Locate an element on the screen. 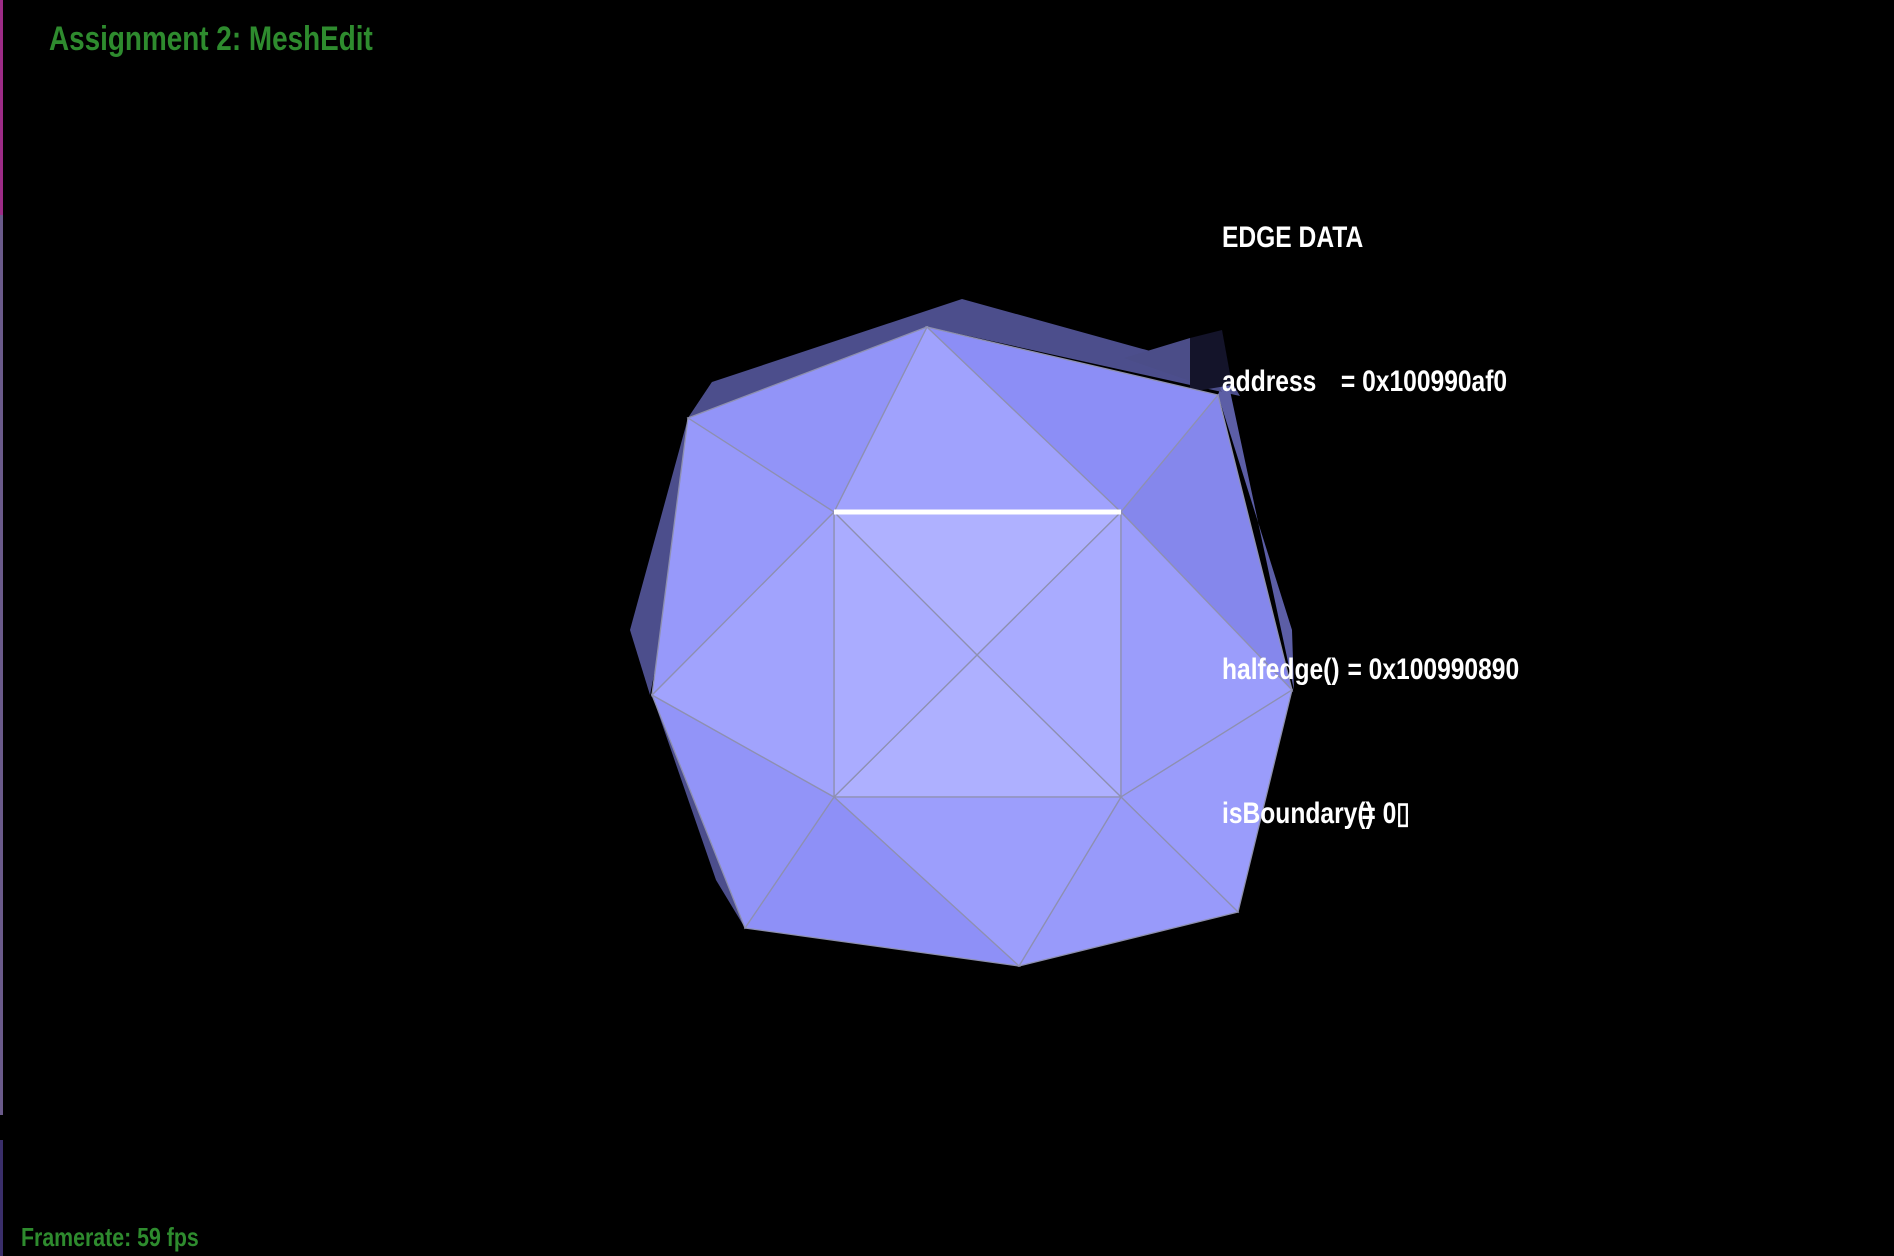 The width and height of the screenshot is (1894, 1256). edge-data-value: = 0x100990890 is located at coordinates (1433, 669).